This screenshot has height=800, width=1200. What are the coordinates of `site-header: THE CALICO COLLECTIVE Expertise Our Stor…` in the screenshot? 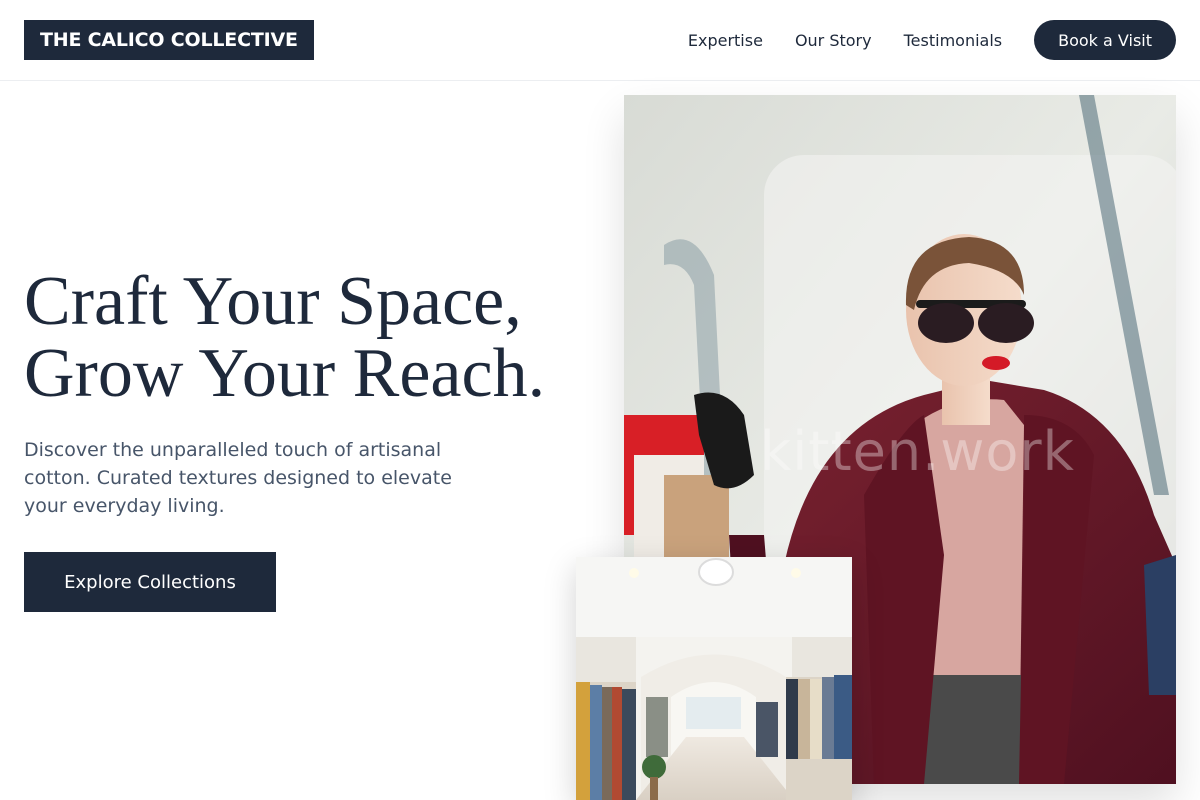 It's located at (600, 40).